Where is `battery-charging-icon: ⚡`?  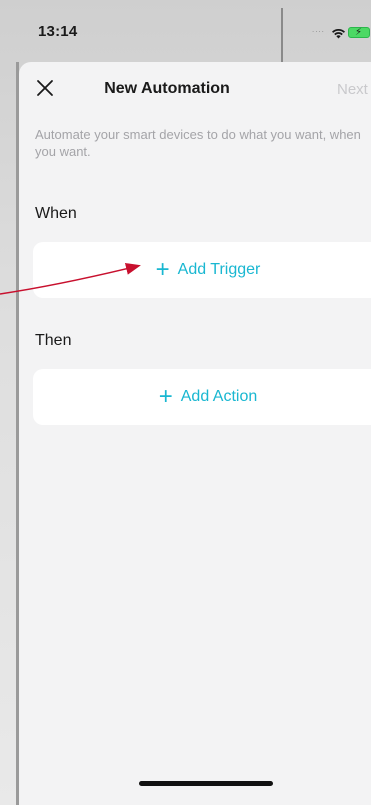 battery-charging-icon: ⚡ is located at coordinates (359, 32).